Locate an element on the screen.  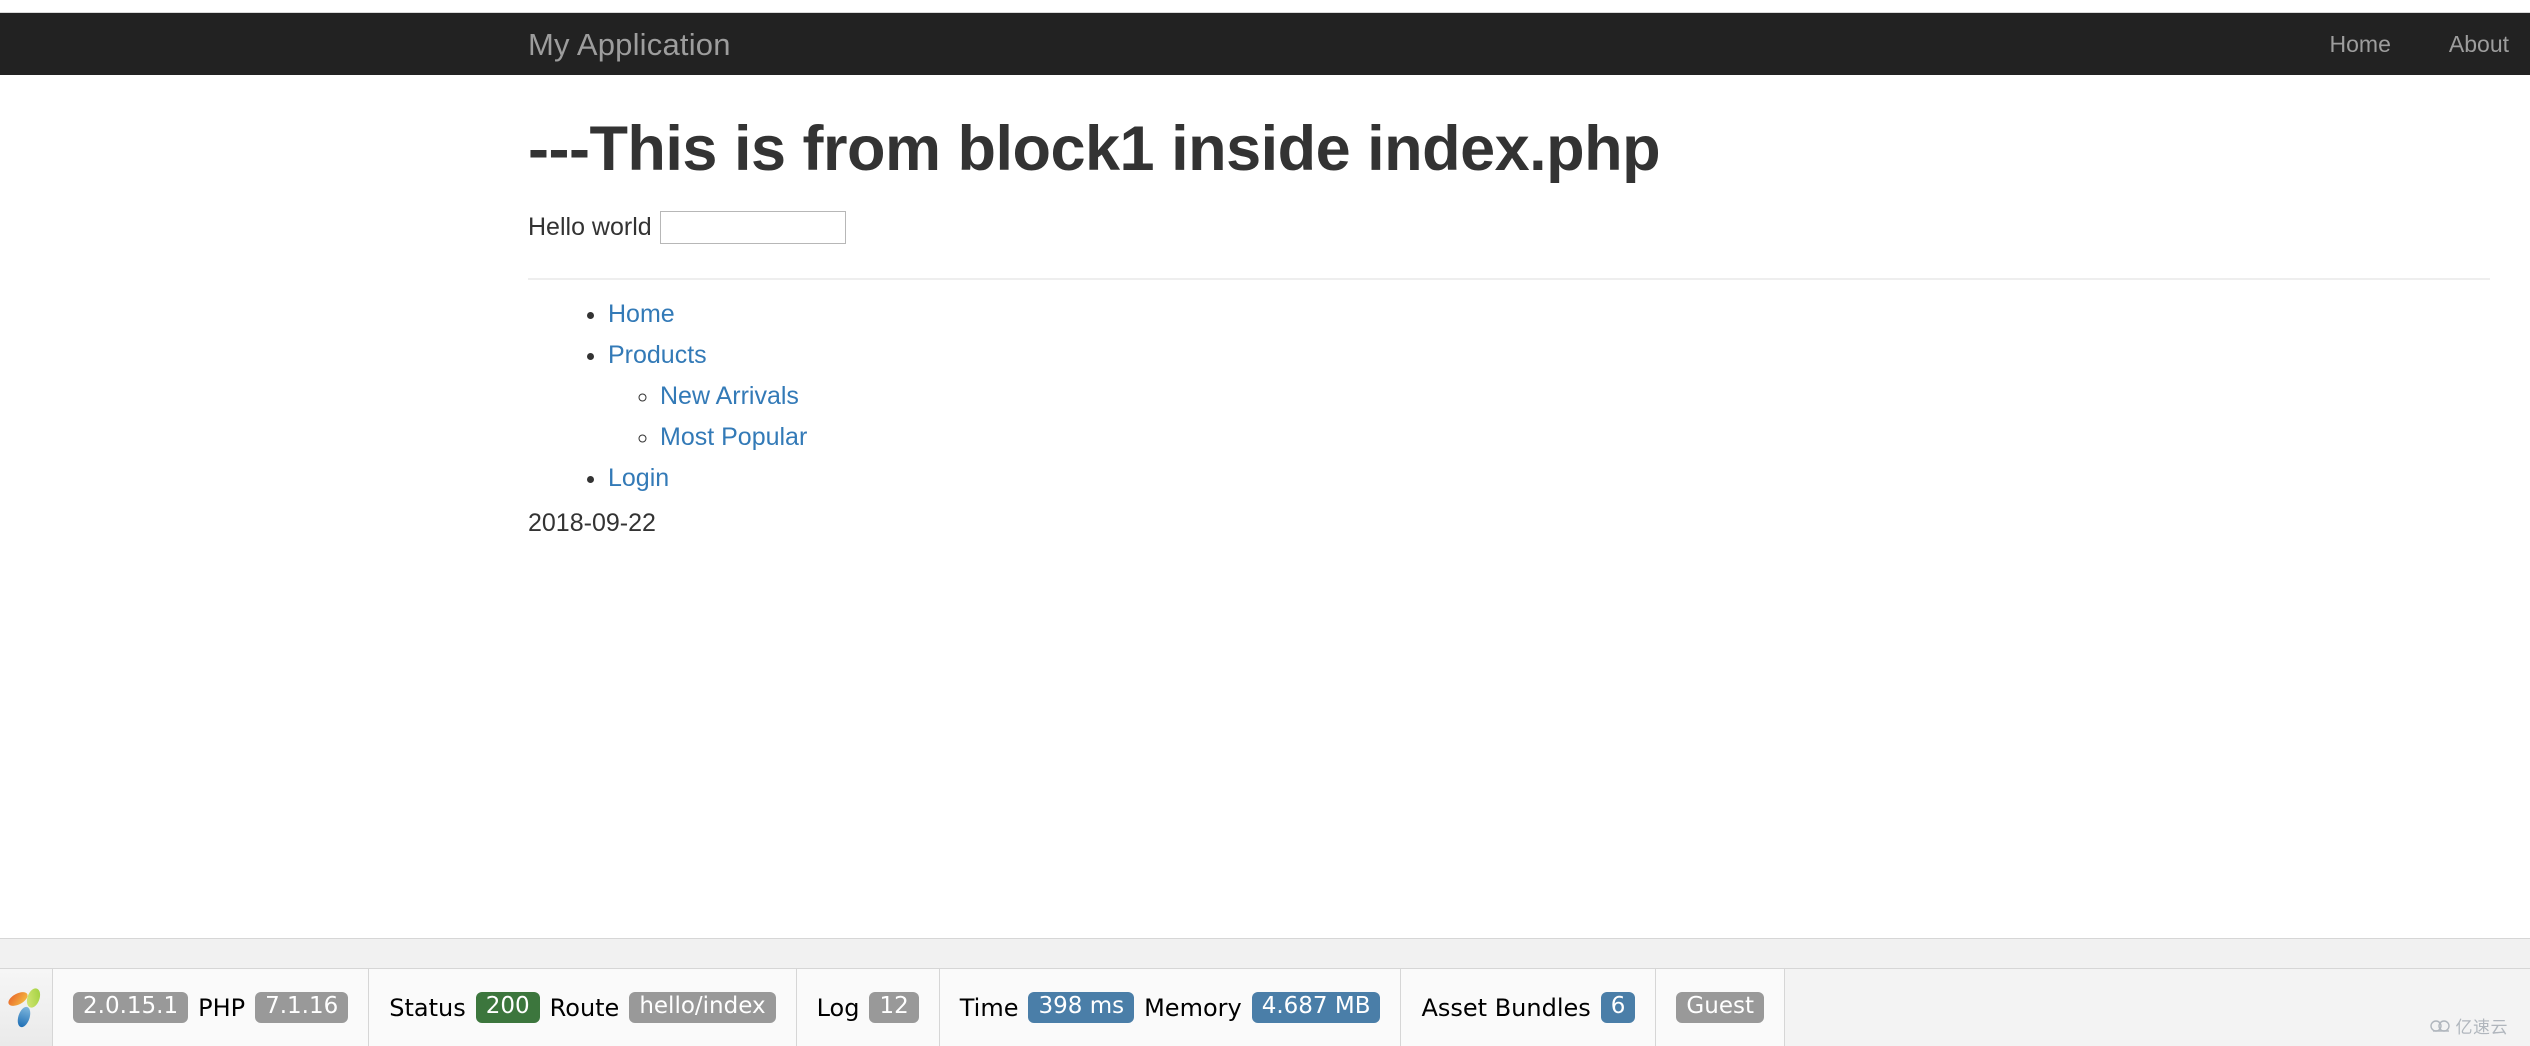
navbar-links: Home About is located at coordinates (2415, 44).